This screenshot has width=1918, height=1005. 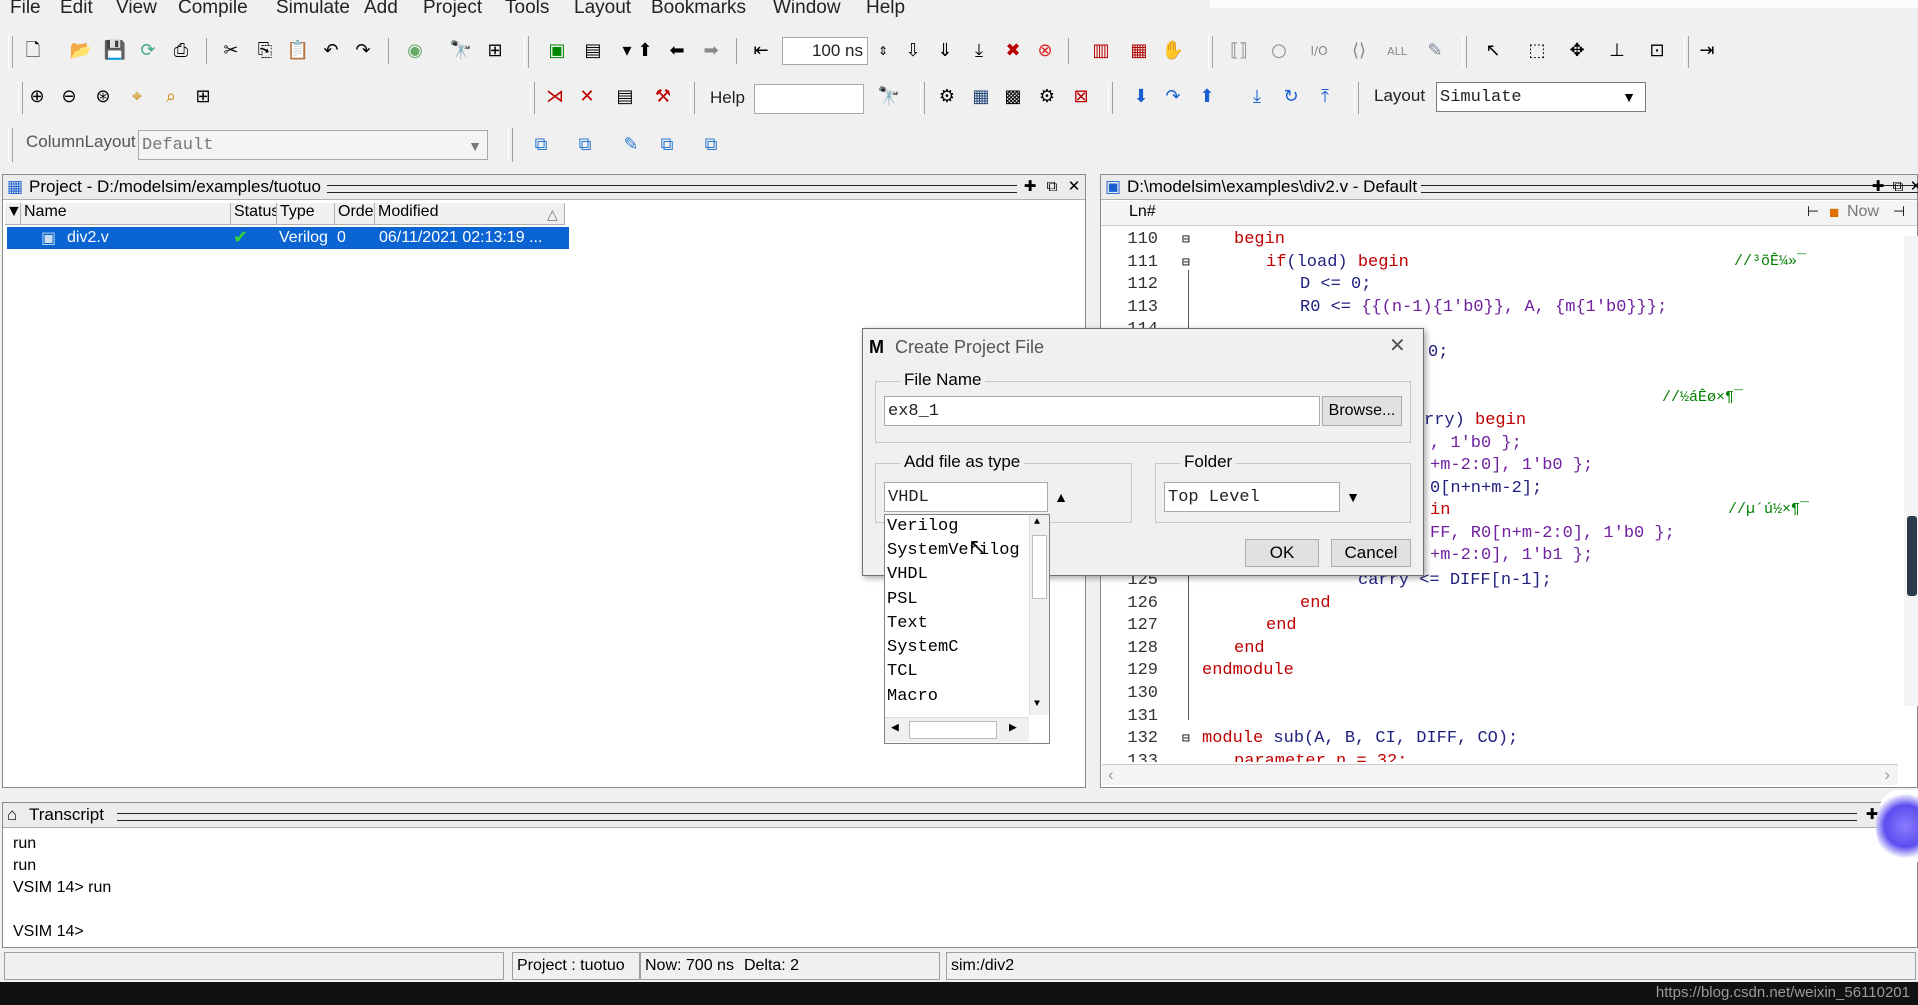 I want to click on cancel-x-icon: ⊠, so click(x=1081, y=97).